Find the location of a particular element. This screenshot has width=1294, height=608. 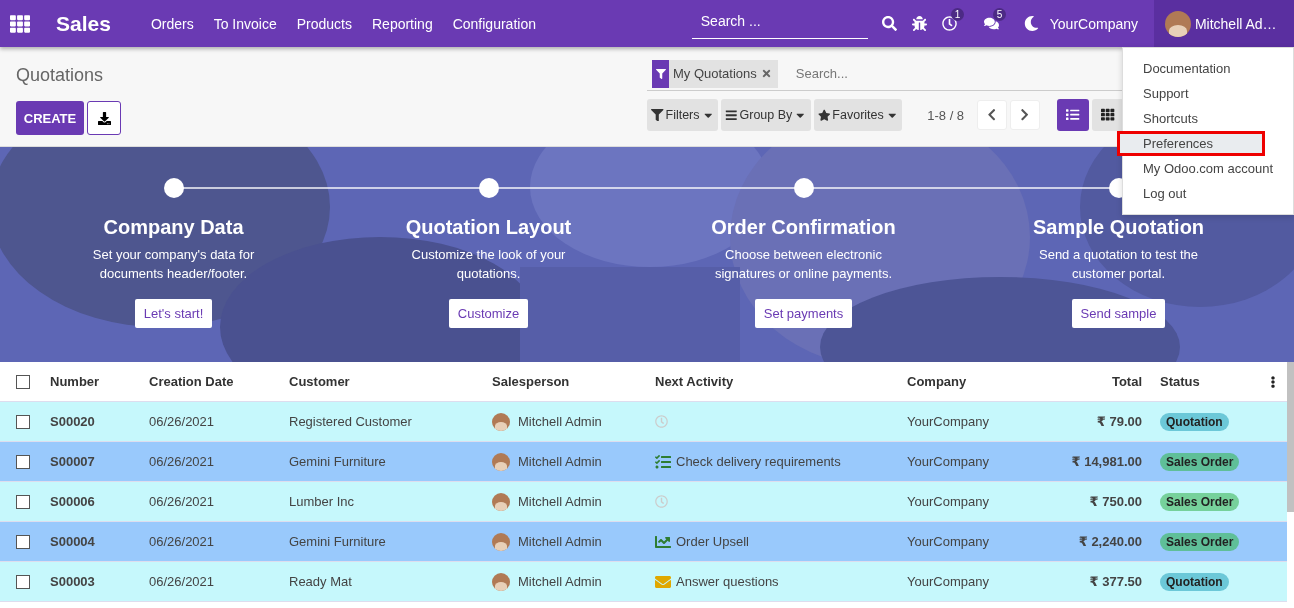

filter-button: Group By is located at coordinates (766, 115).